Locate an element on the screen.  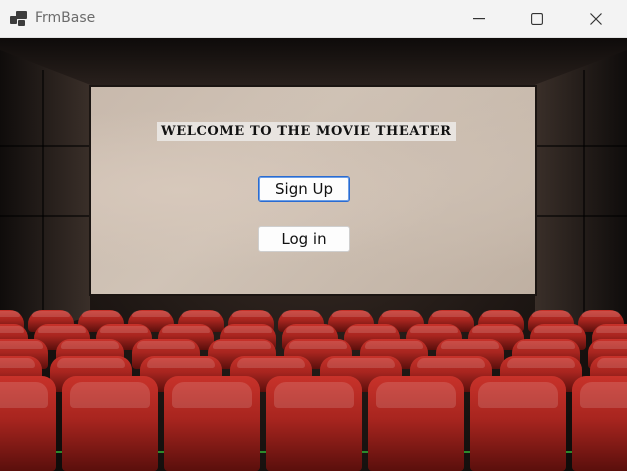
maximize-icon is located at coordinates (537, 19).